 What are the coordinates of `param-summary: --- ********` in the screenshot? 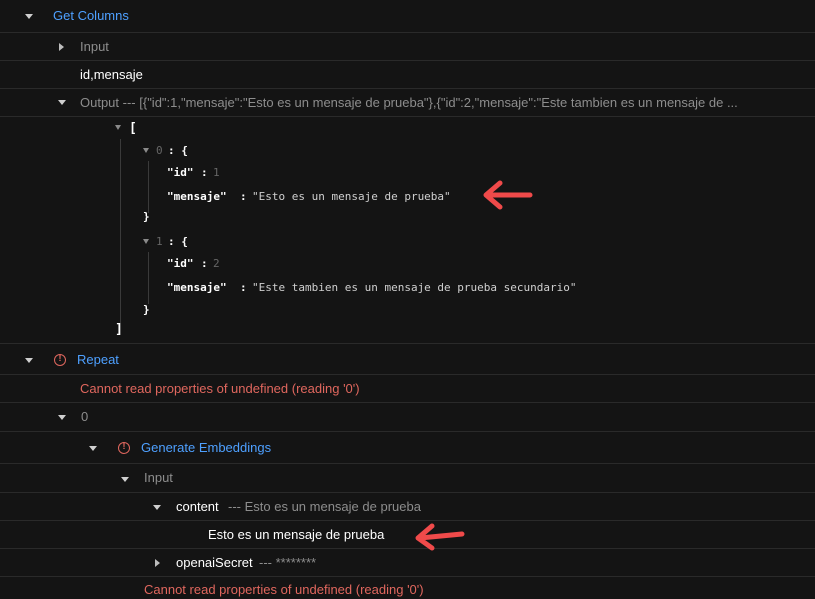 It's located at (288, 562).